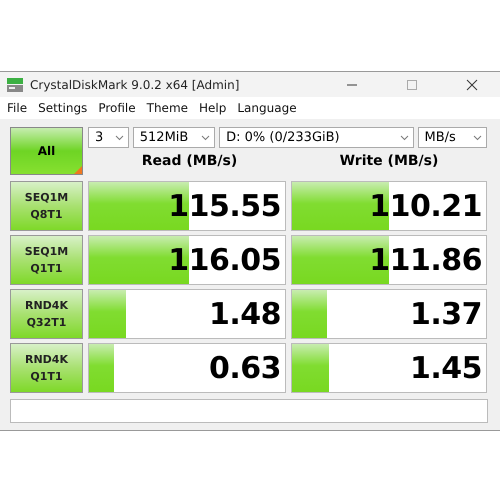 Image resolution: width=500 pixels, height=500 pixels. Describe the element at coordinates (46, 151) in the screenshot. I see `all-button: All` at that location.